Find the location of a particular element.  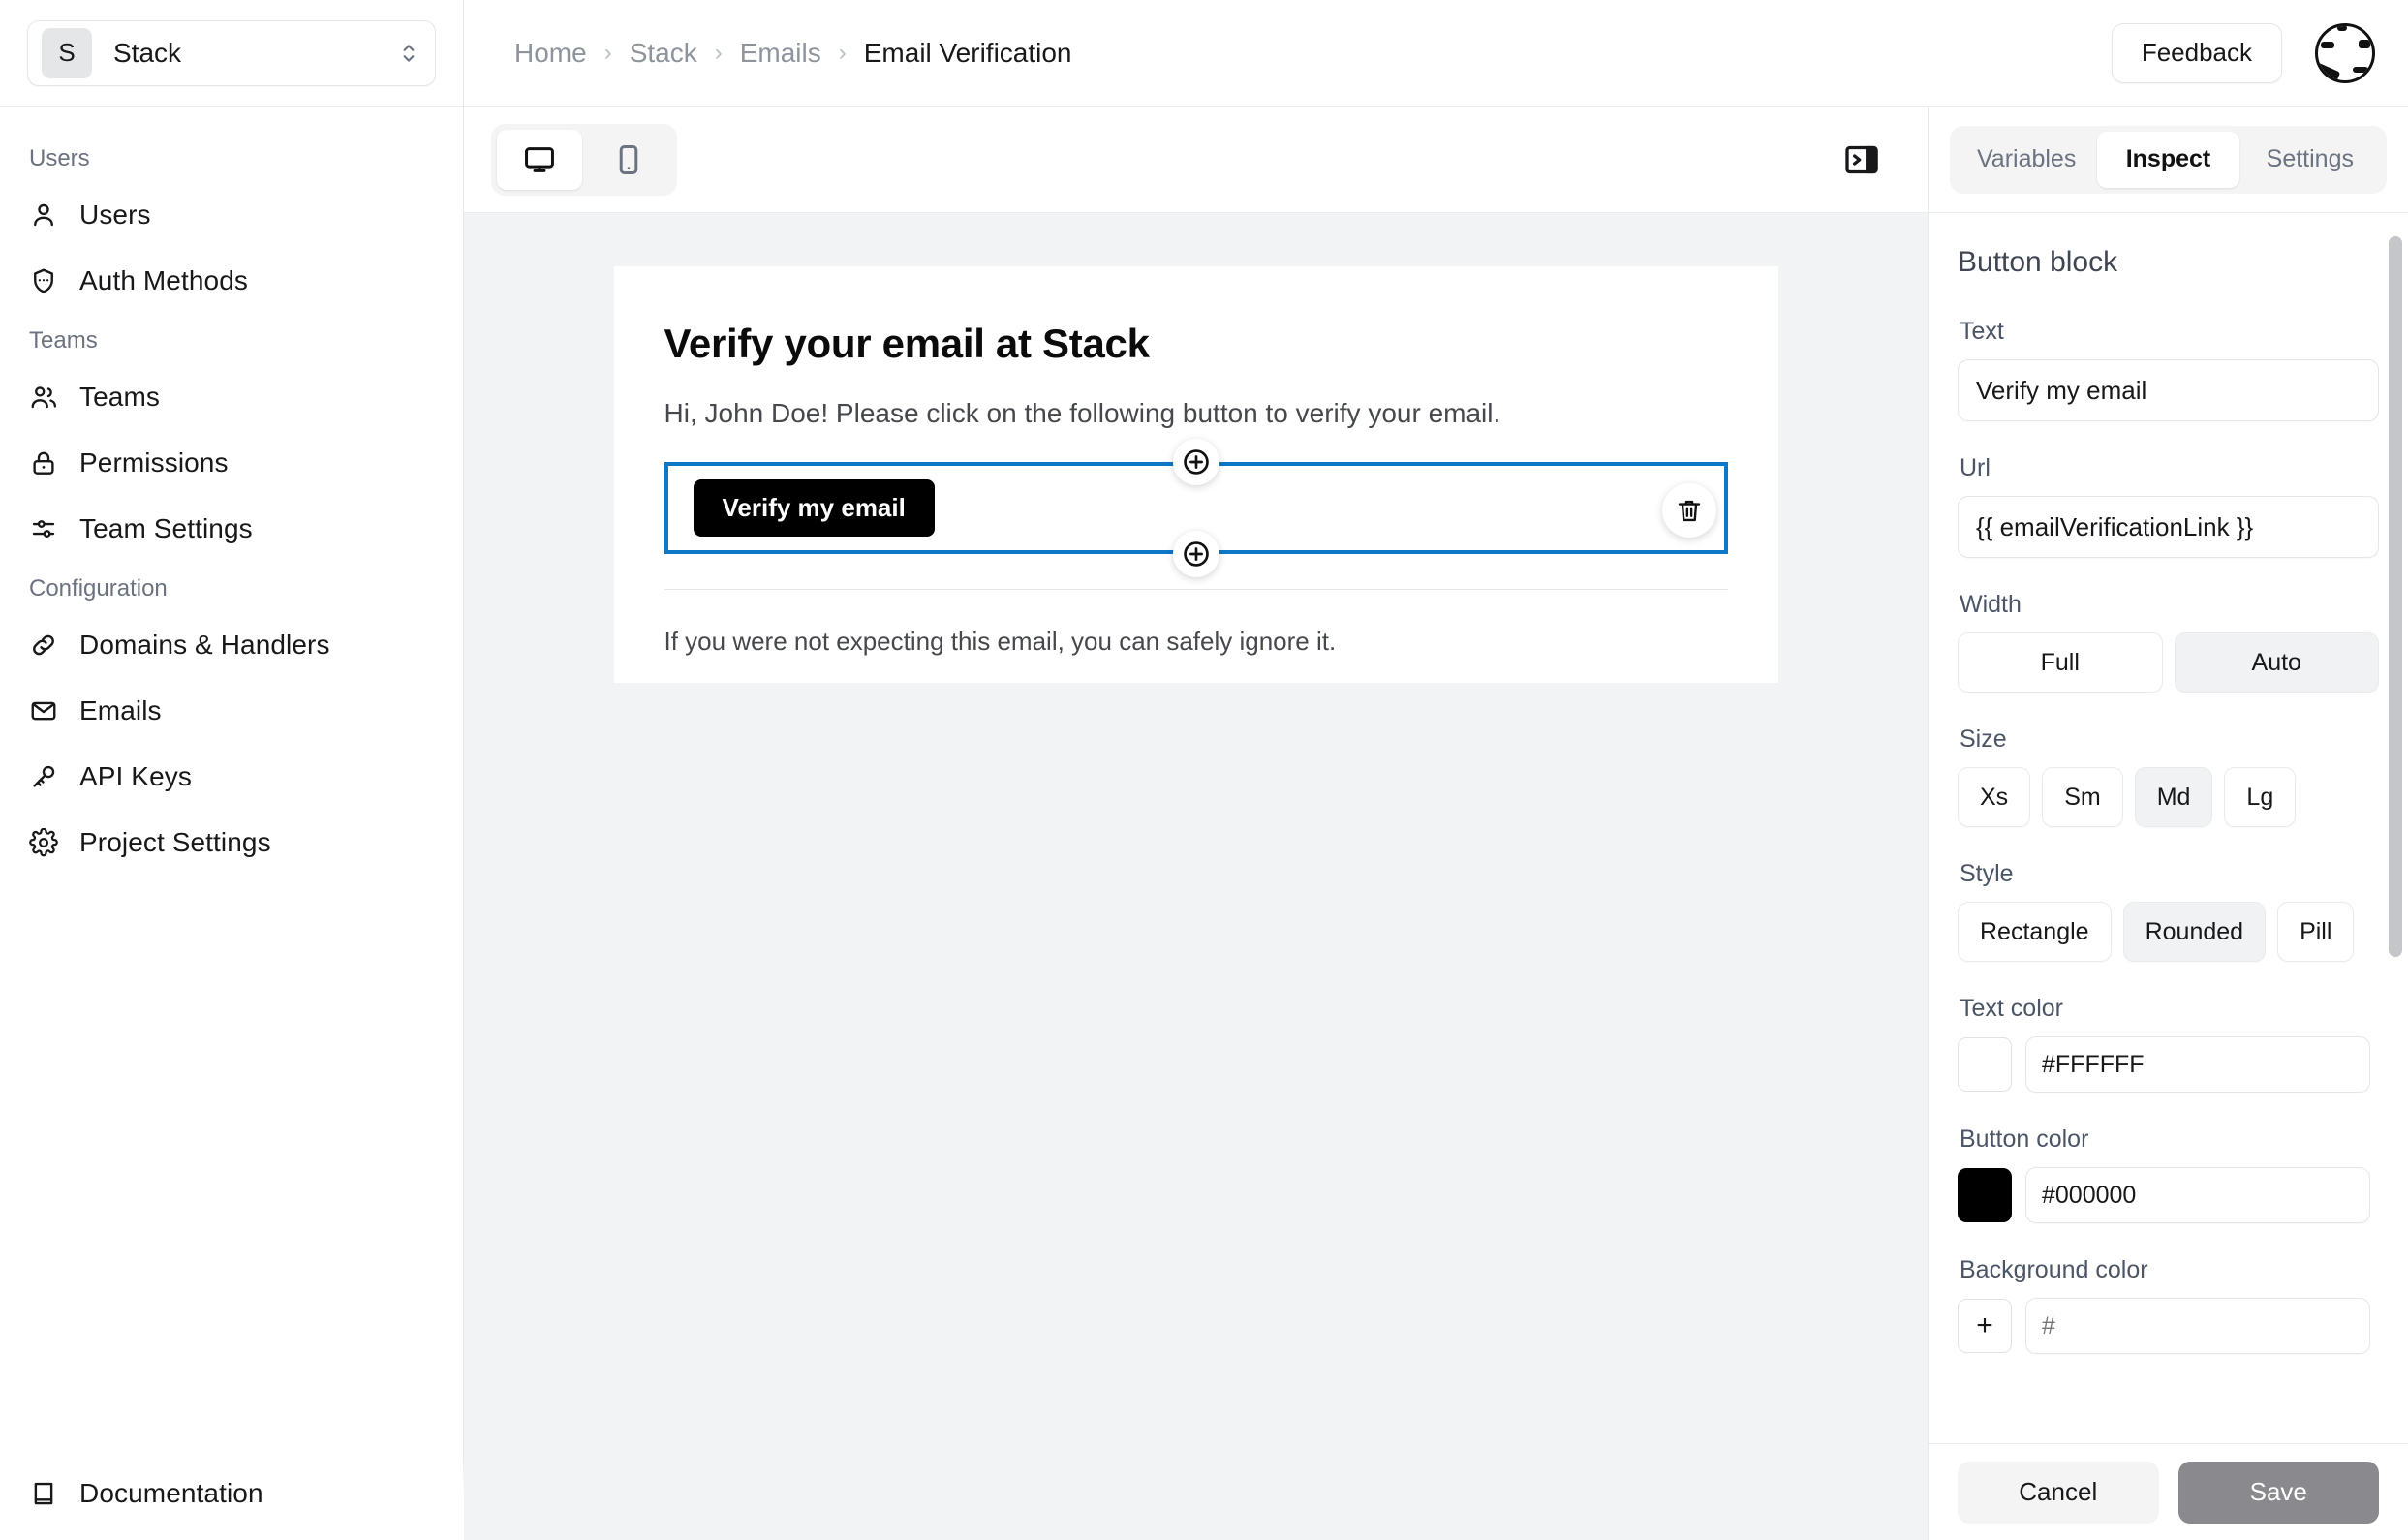

panel-collapse-icon is located at coordinates (1861, 160).